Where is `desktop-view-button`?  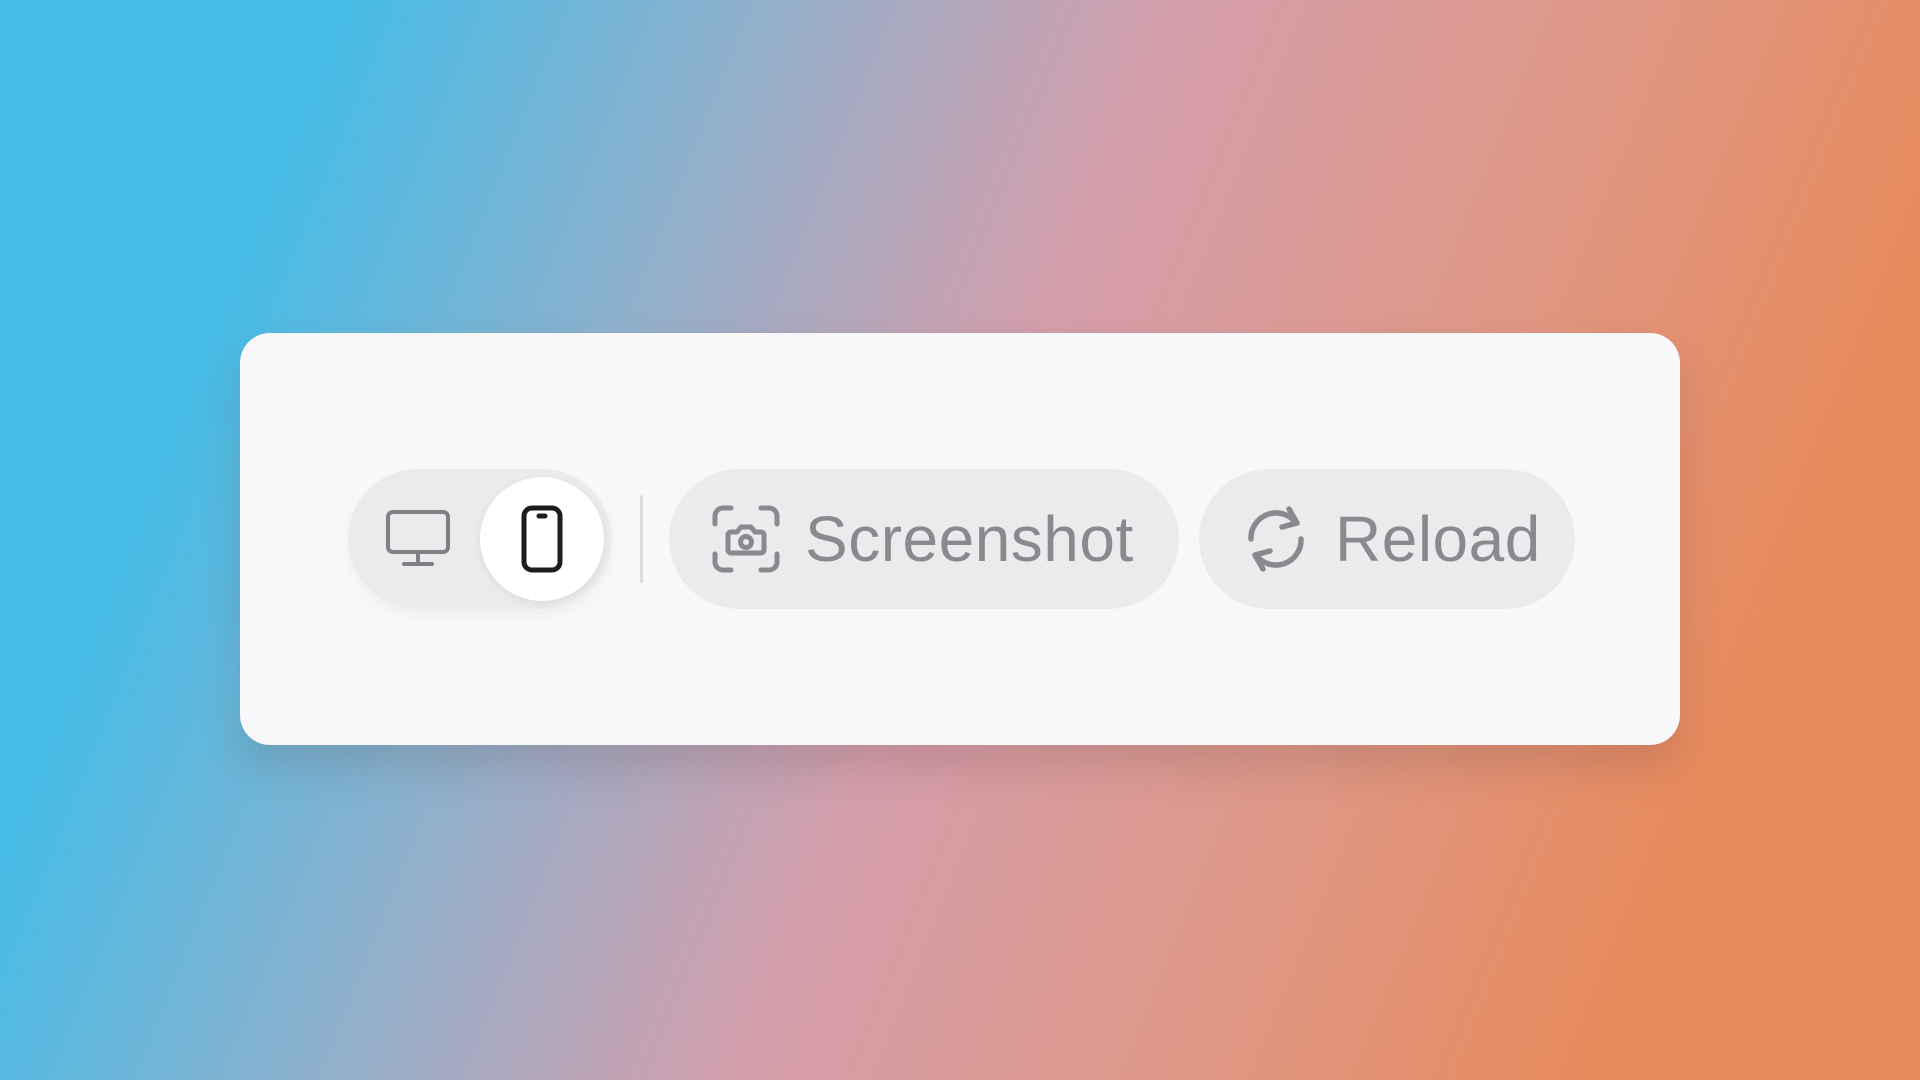 desktop-view-button is located at coordinates (418, 539).